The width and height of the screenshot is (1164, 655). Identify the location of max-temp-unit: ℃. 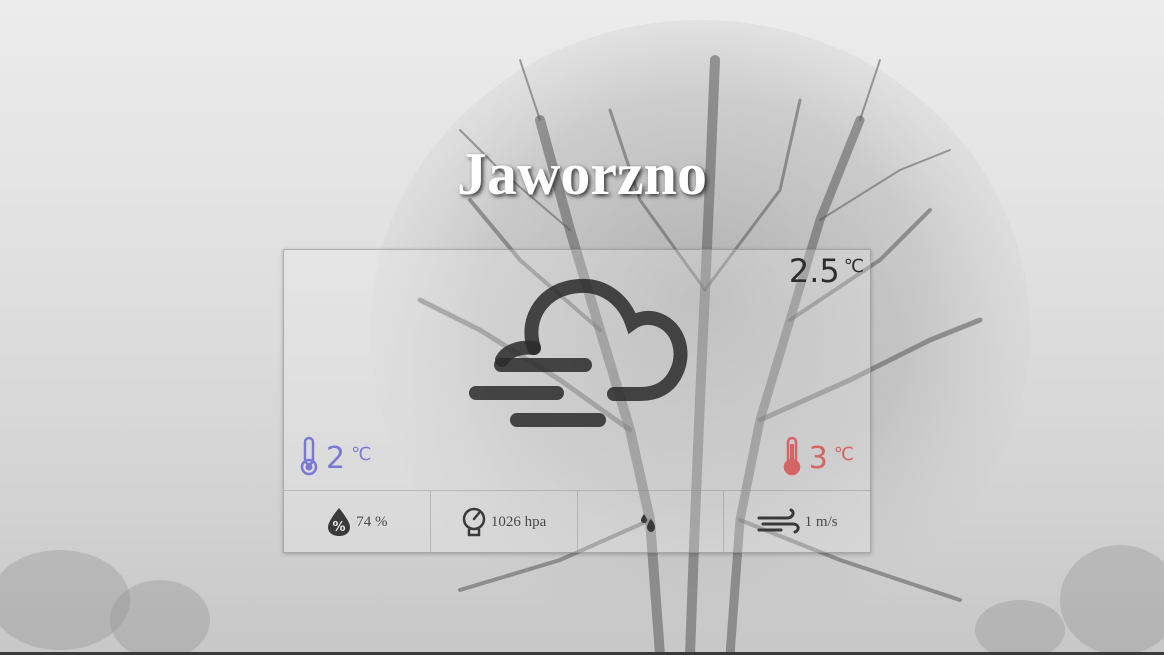
(843, 454).